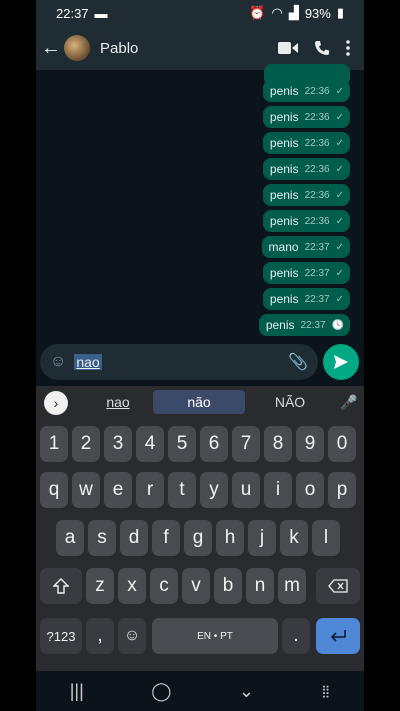 Image resolution: width=400 pixels, height=711 pixels. I want to click on suggestion-strip: › nao não NÃO 🎤, so click(200, 403).